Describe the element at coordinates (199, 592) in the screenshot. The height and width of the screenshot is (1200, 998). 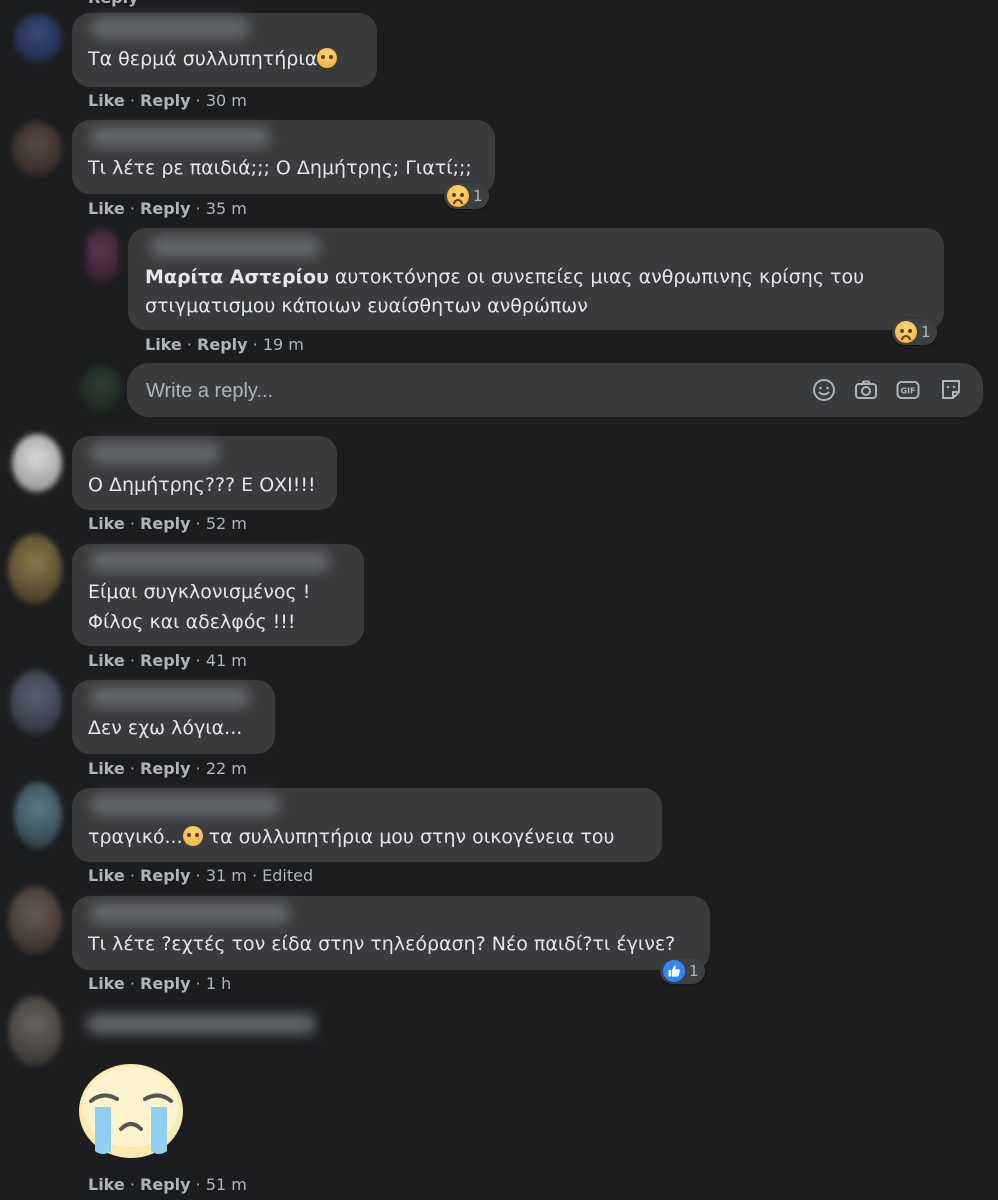
I see `comment-text-line-1: Είμαι συγκλονισμένος !` at that location.